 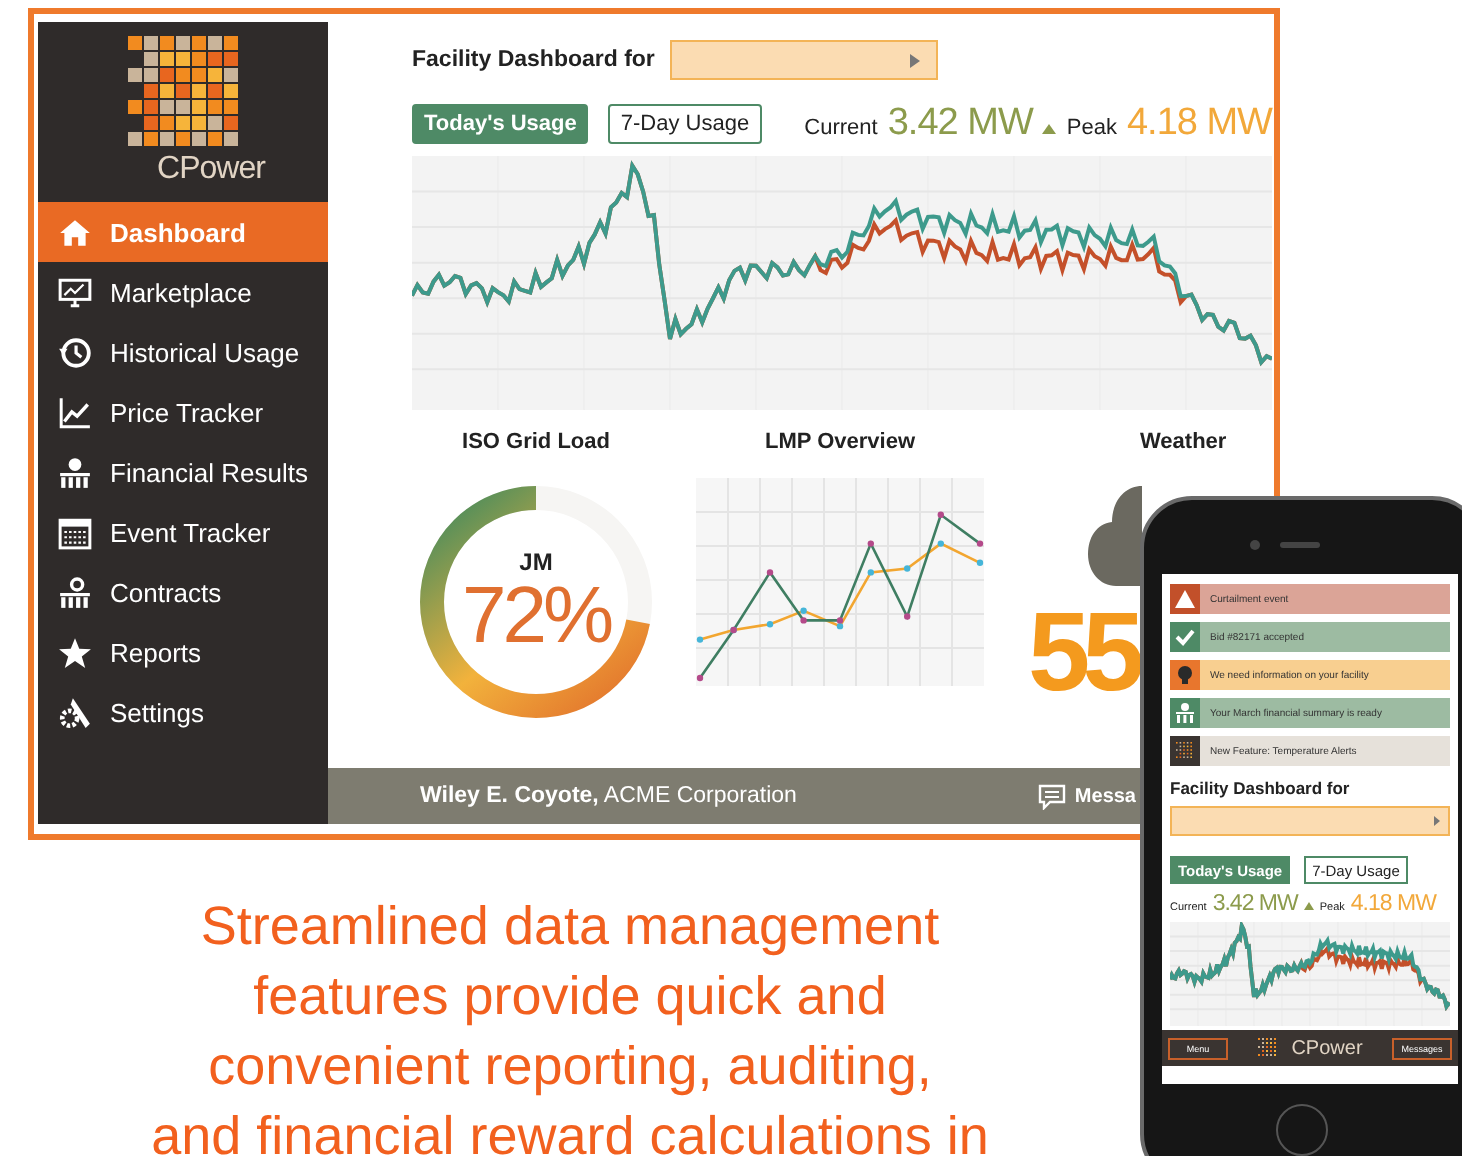 I want to click on temperature-value: 55, so click(x=1082, y=652).